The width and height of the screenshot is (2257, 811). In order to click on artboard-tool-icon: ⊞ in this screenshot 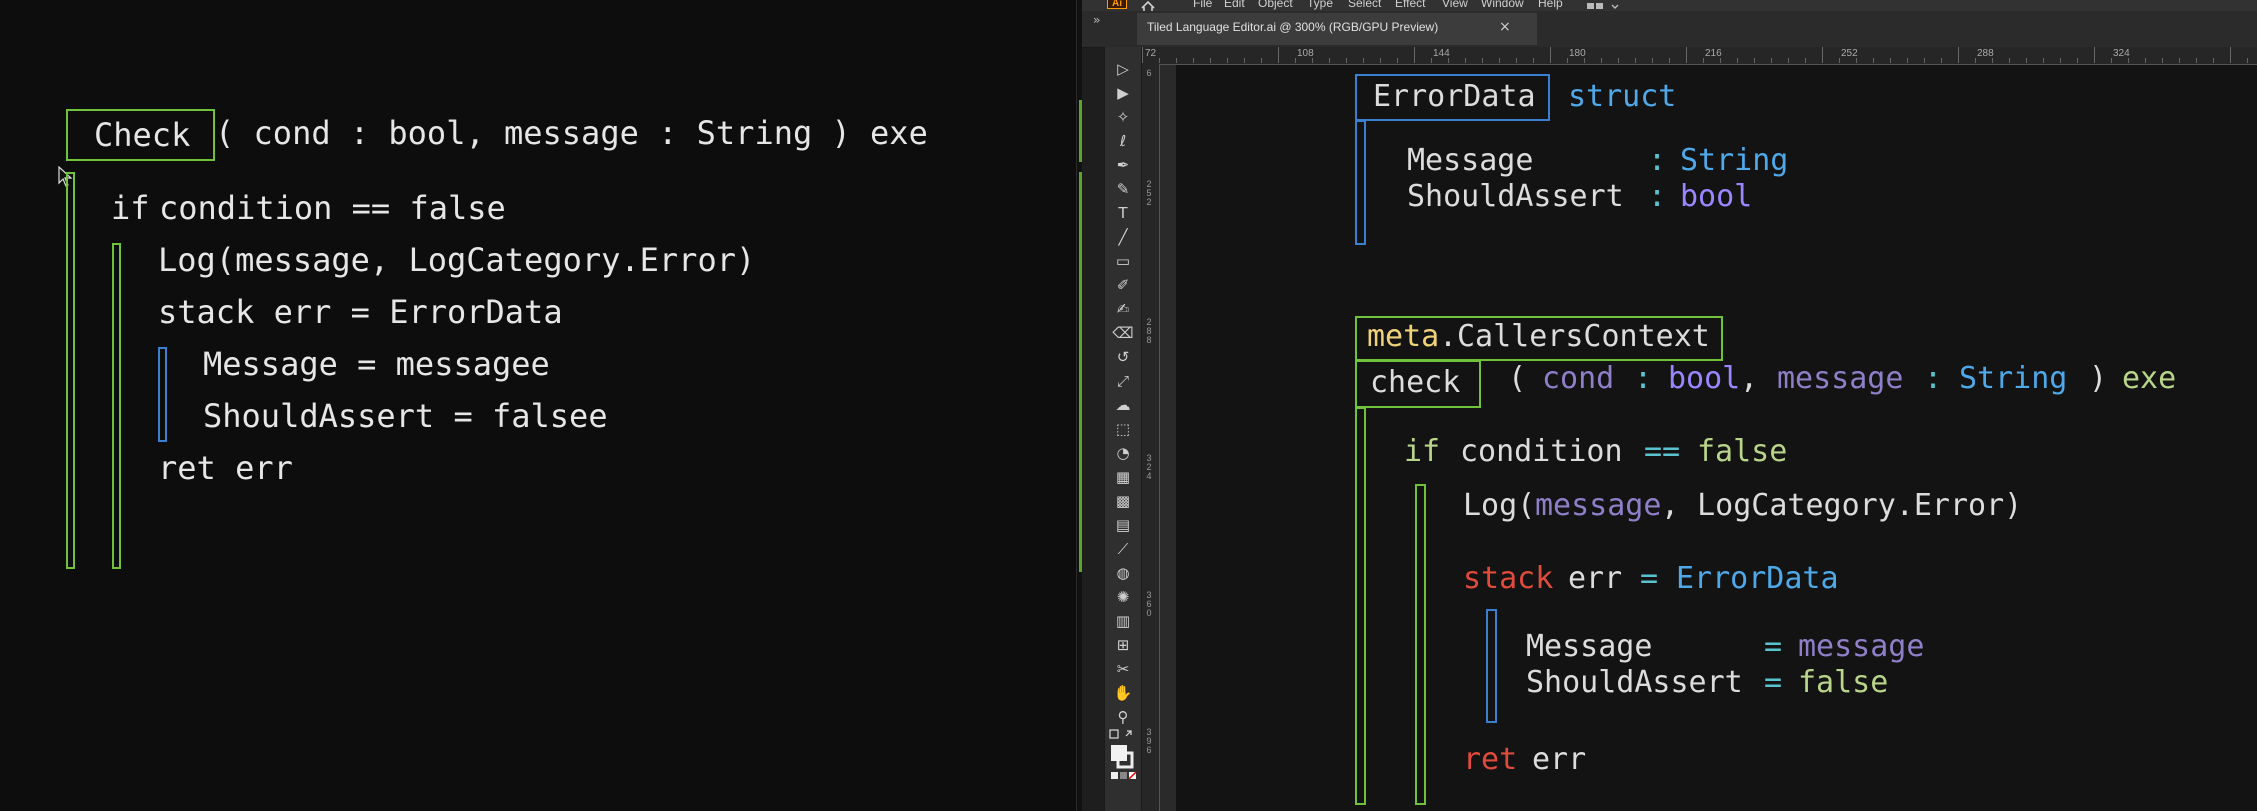, I will do `click(1123, 645)`.